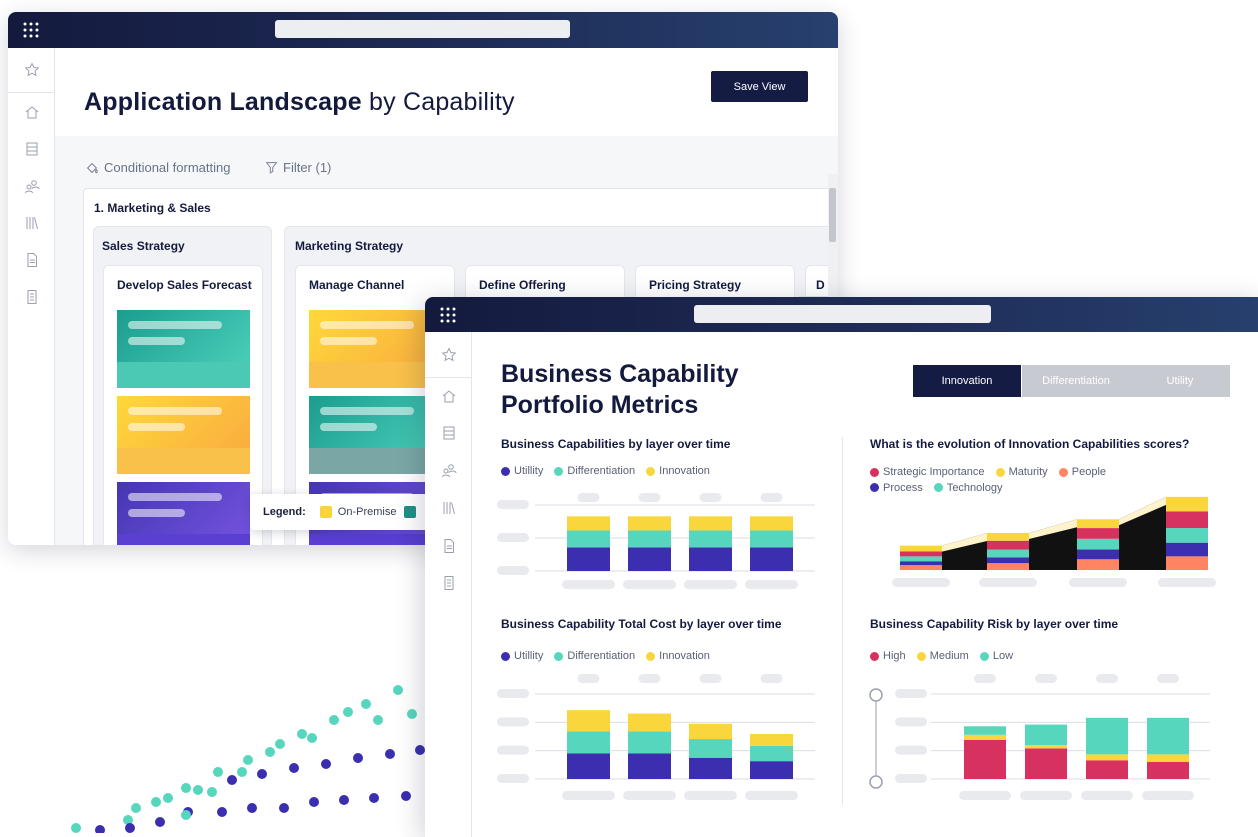 The height and width of the screenshot is (837, 1258). What do you see at coordinates (410, 512) in the screenshot?
I see `legend-swatch-teal` at bounding box center [410, 512].